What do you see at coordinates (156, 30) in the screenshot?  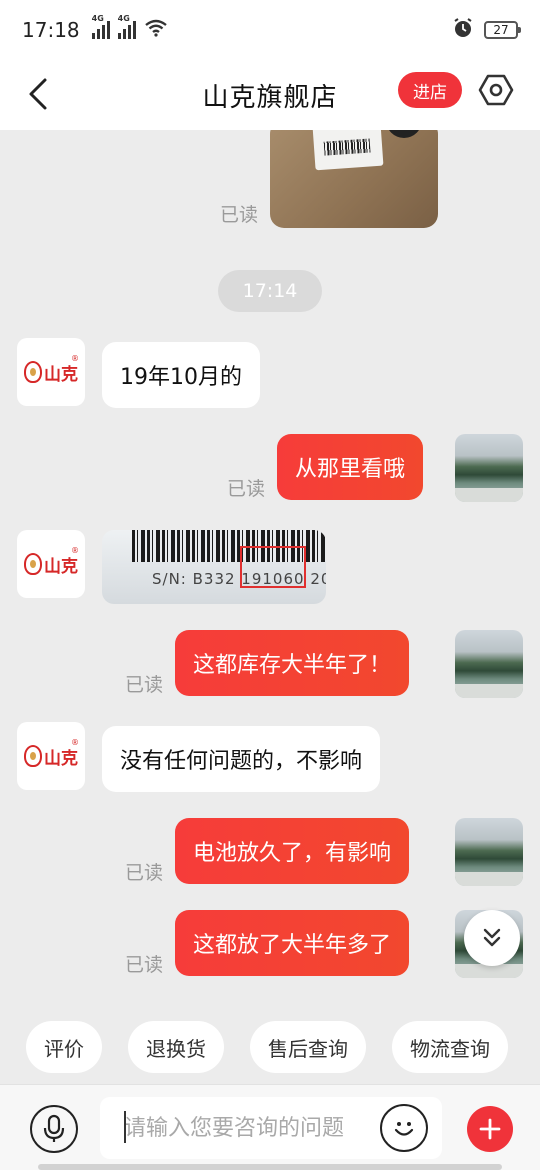 I see `wifi-icon` at bounding box center [156, 30].